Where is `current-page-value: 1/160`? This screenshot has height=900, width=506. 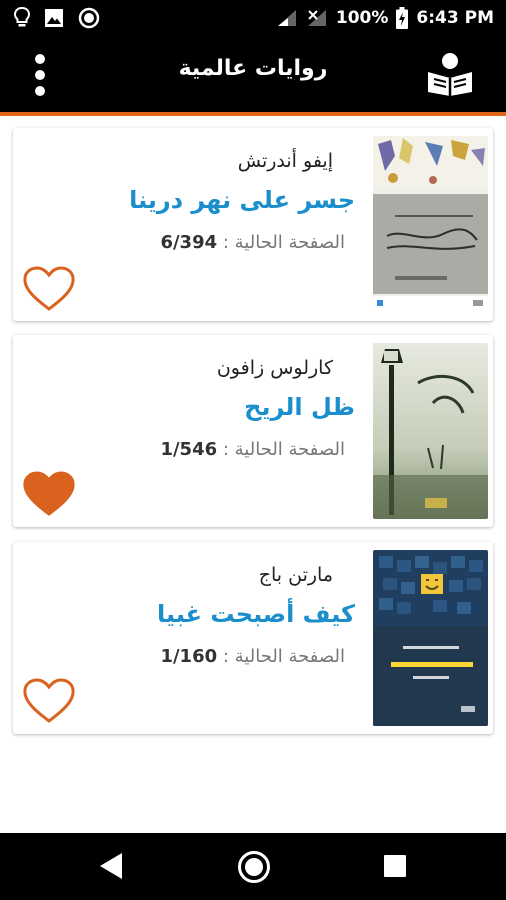 current-page-value: 1/160 is located at coordinates (189, 656).